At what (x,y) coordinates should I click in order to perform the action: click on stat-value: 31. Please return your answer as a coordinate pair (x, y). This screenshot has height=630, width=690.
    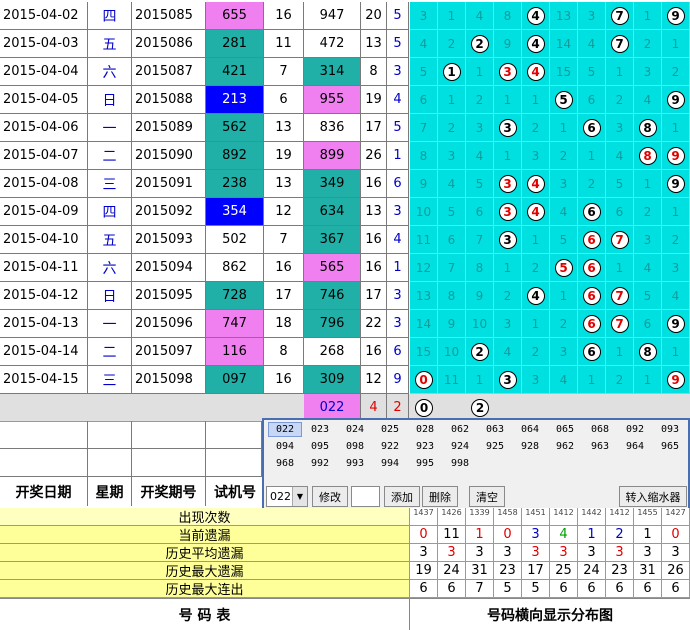
    Looking at the image, I should click on (648, 571).